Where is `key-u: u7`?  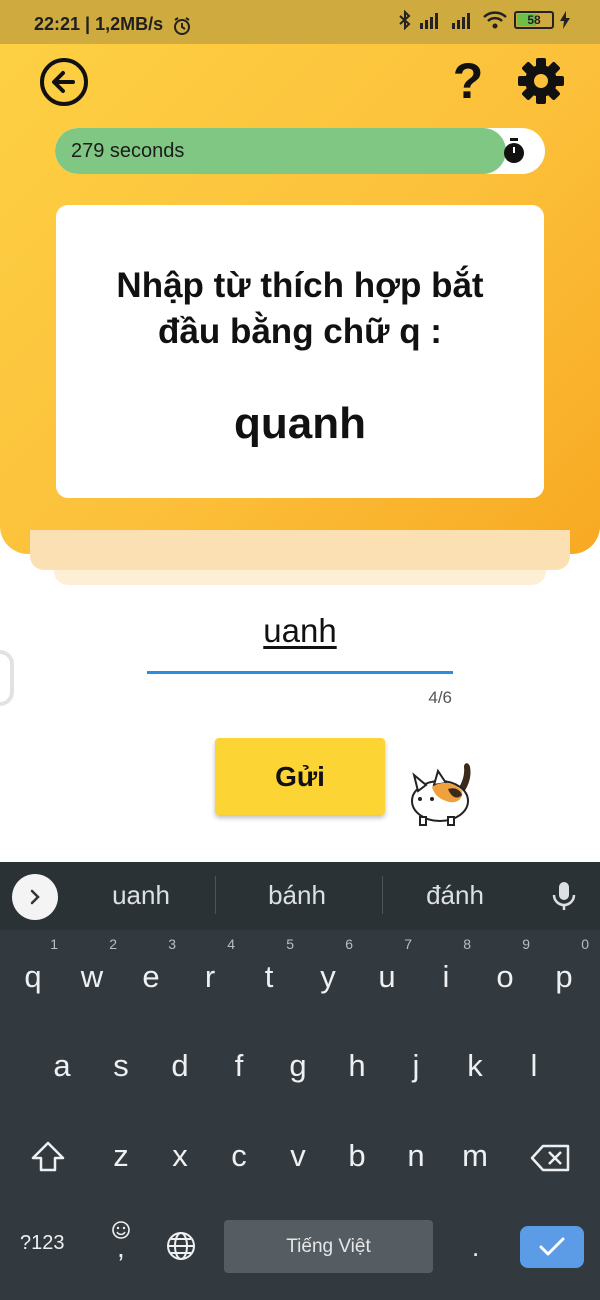 key-u: u7 is located at coordinates (387, 974).